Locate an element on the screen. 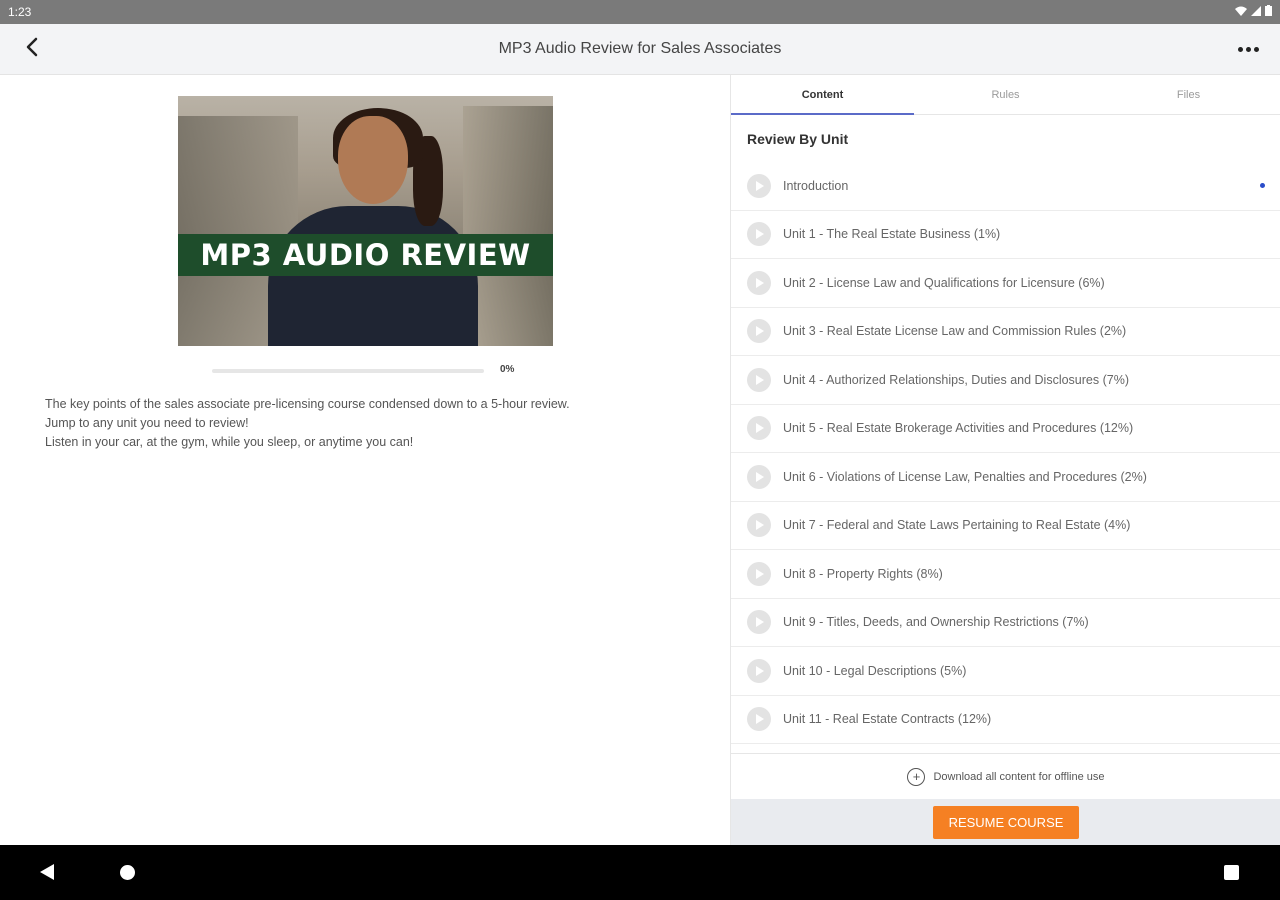  unit-item-8: Unit 8 - Property Rights (8%) is located at coordinates (1005, 574).